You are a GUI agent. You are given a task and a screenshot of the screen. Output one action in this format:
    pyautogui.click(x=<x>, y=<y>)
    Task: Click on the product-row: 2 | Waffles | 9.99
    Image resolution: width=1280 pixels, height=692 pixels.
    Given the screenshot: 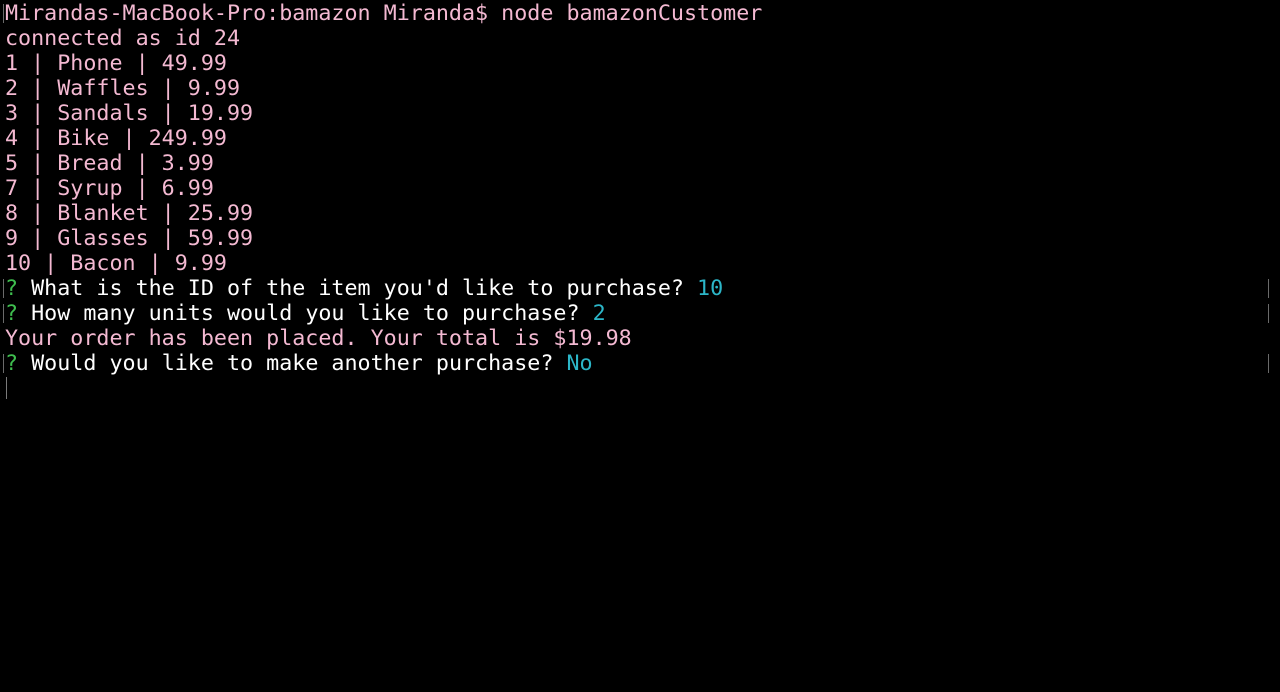 What is the action you would take?
    pyautogui.click(x=123, y=88)
    